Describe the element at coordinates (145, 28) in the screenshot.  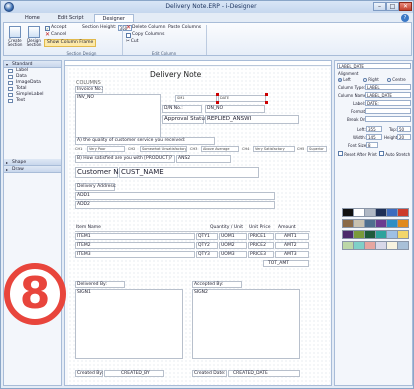
I see `delete-column-button: ✕ Delete Column` at that location.